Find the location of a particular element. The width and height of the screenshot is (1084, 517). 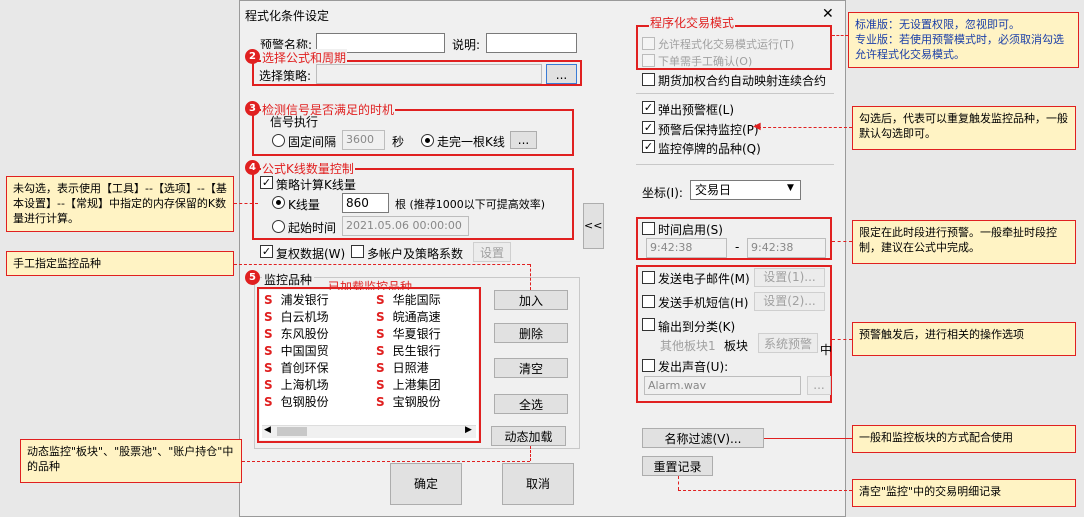

note-manual: 手工指定监控品种 is located at coordinates (120, 263).